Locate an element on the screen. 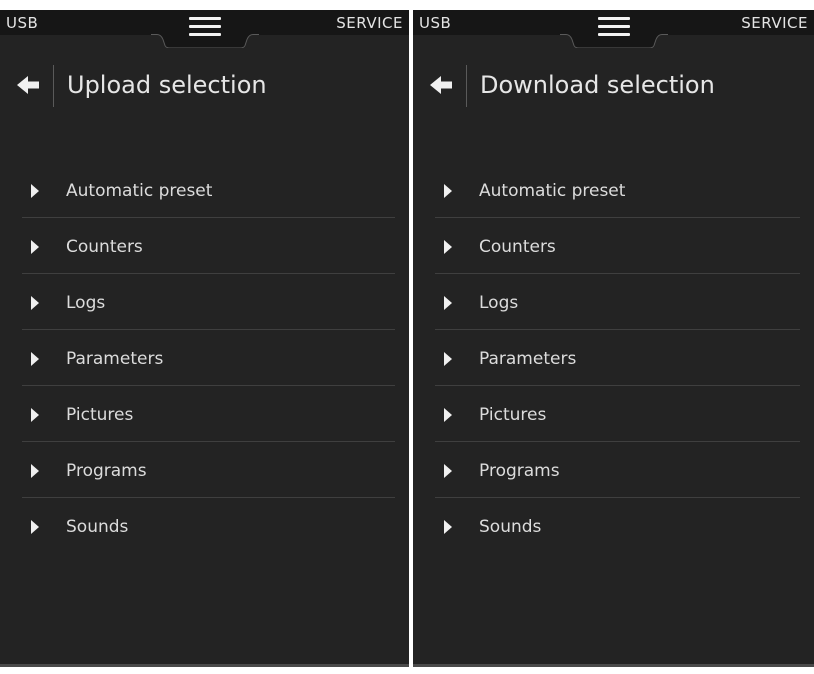 The width and height of the screenshot is (814, 674). page-title: Download selection is located at coordinates (597, 85).